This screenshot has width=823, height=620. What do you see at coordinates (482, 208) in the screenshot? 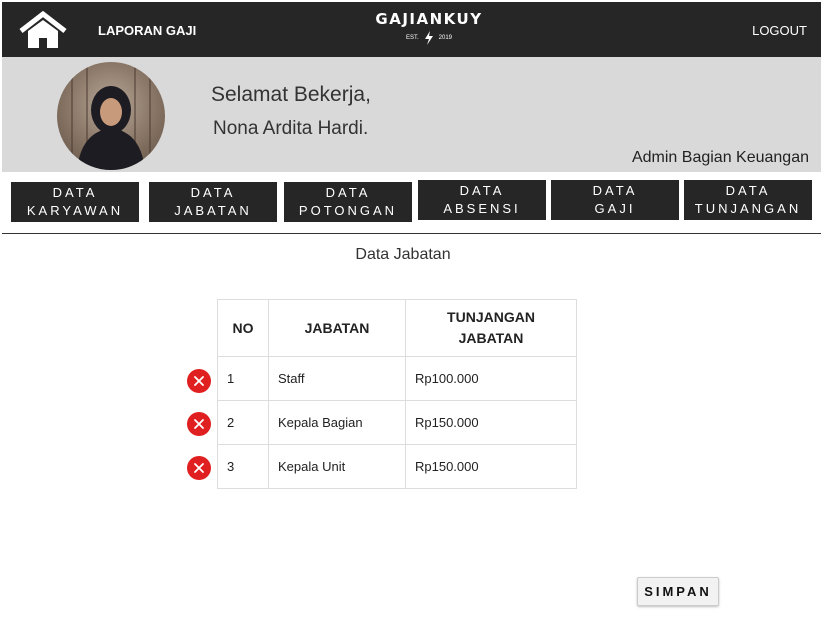
I see `nav-label-line2: ABSENSI` at bounding box center [482, 208].